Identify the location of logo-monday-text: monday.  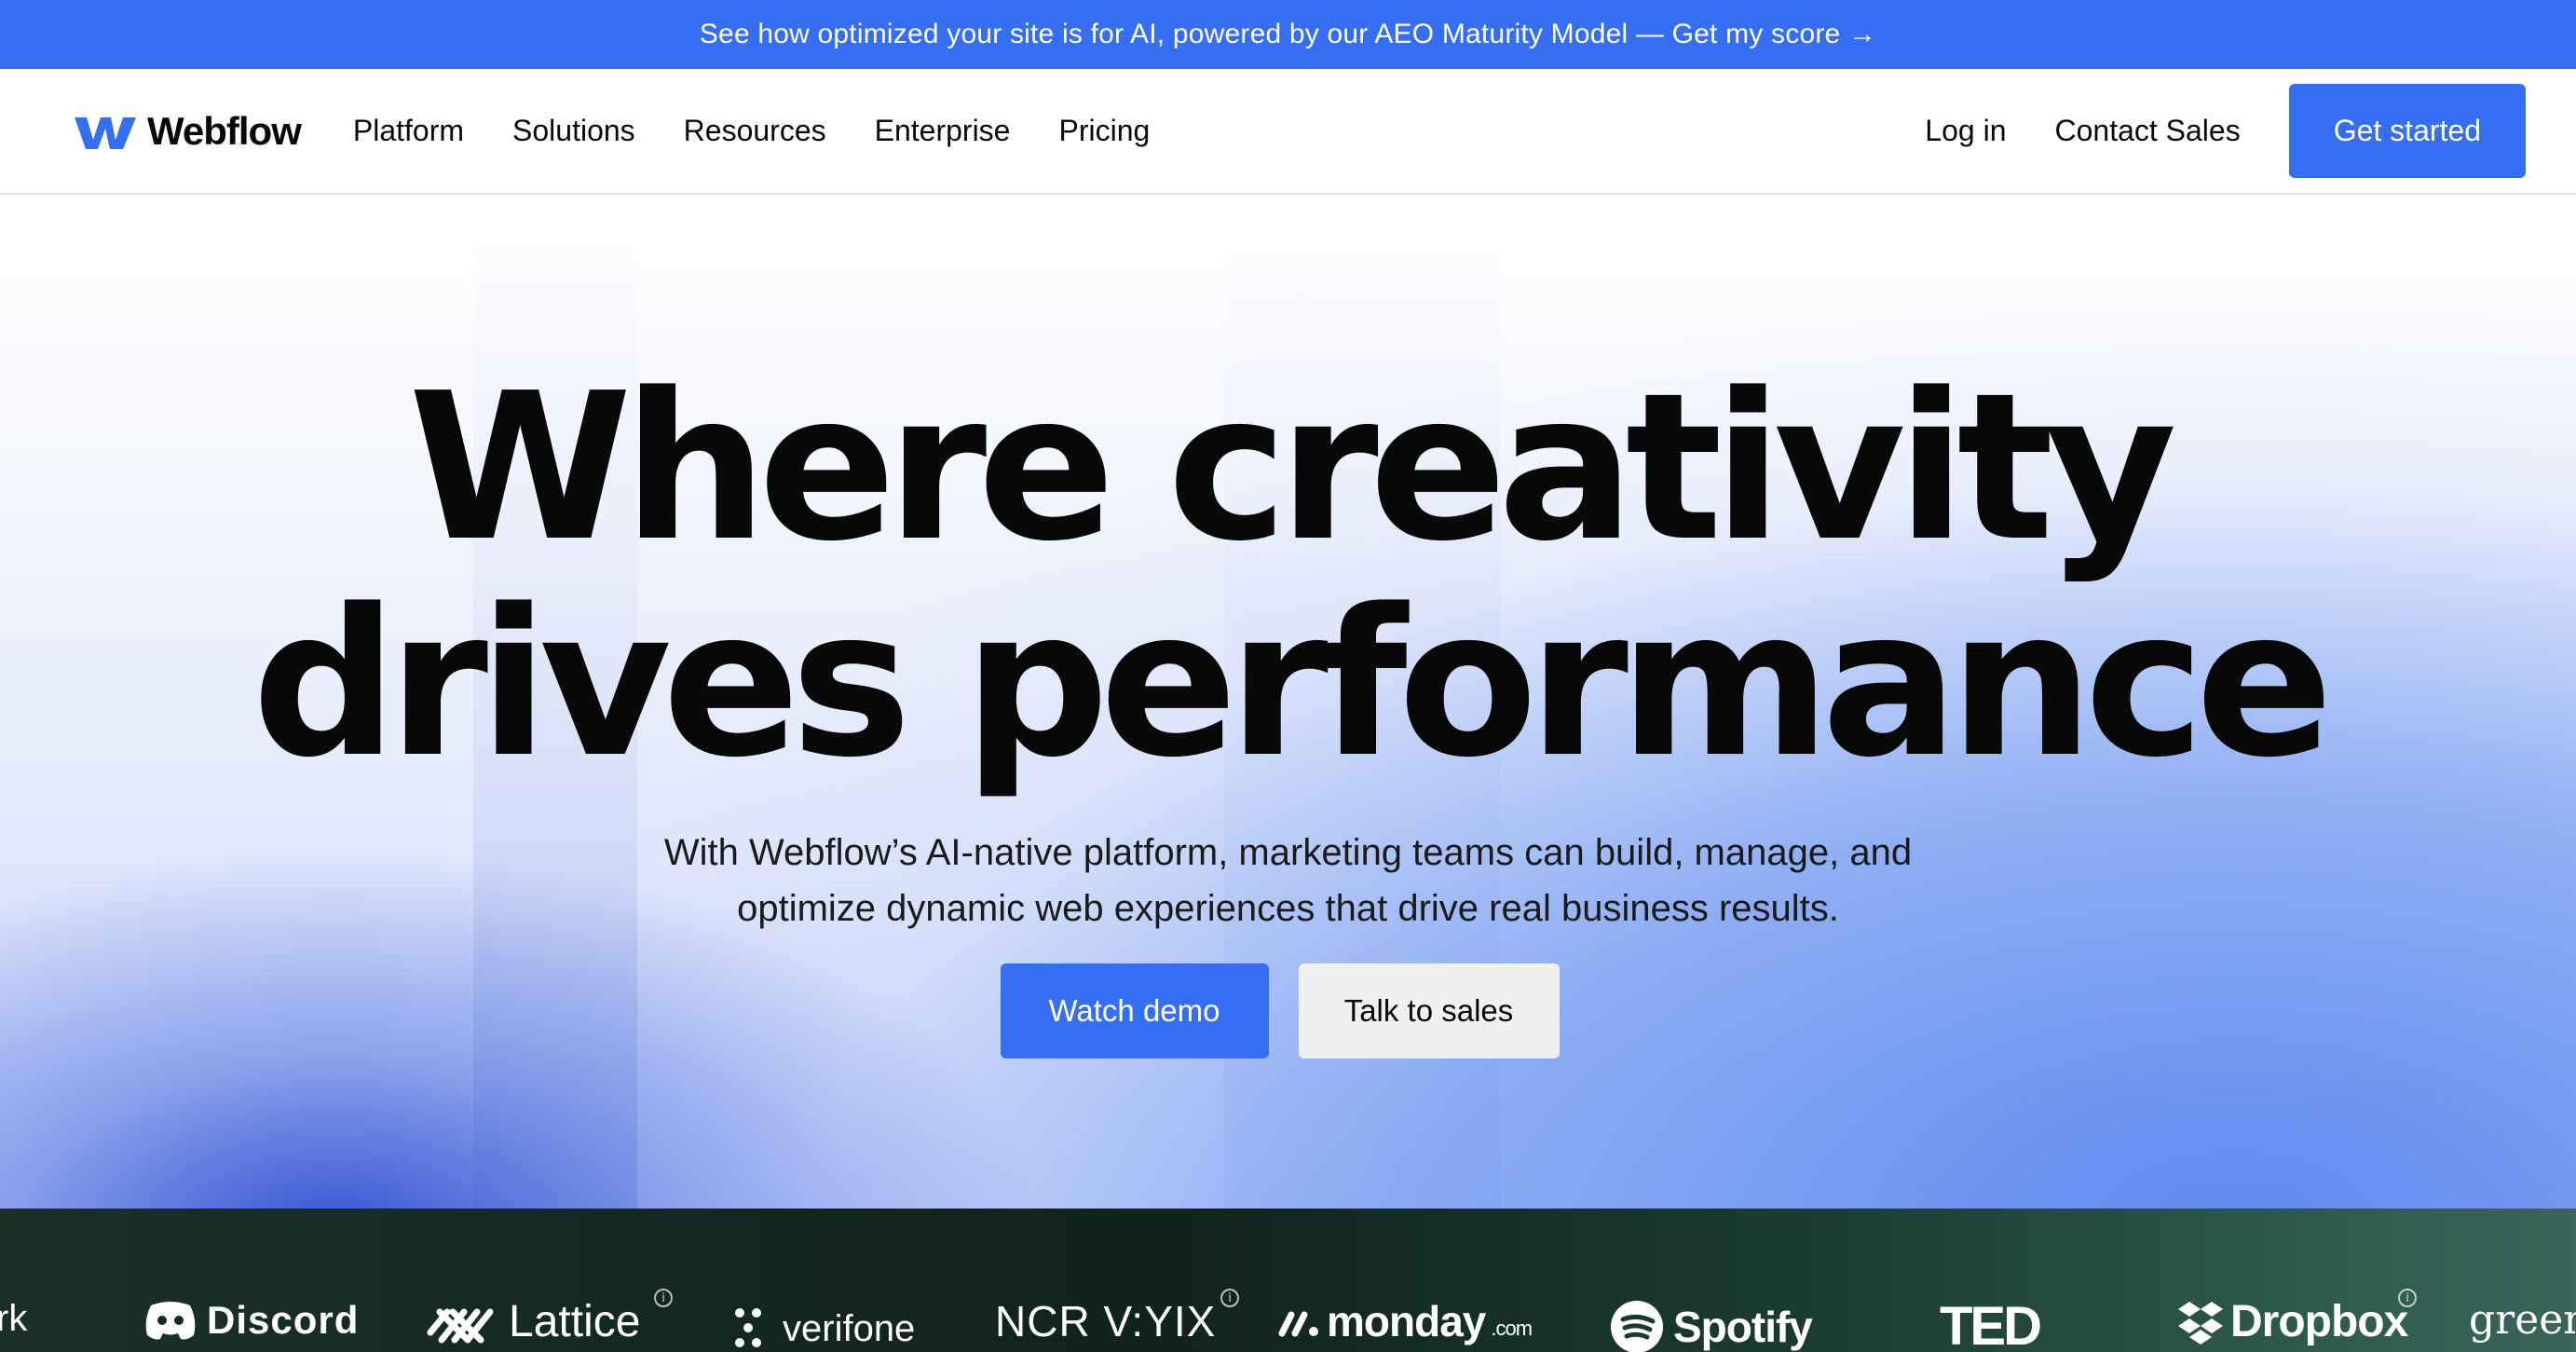
(1406, 1321).